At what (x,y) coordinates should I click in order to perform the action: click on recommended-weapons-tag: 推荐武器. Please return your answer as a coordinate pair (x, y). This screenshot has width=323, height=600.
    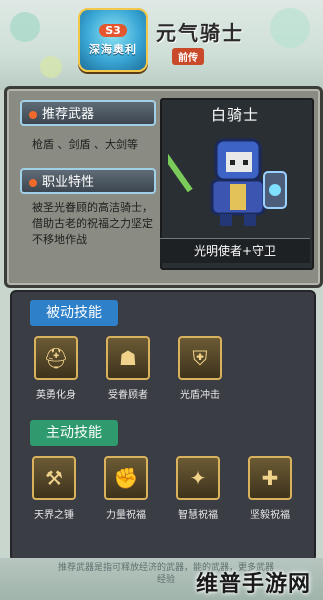
    Looking at the image, I should click on (88, 113).